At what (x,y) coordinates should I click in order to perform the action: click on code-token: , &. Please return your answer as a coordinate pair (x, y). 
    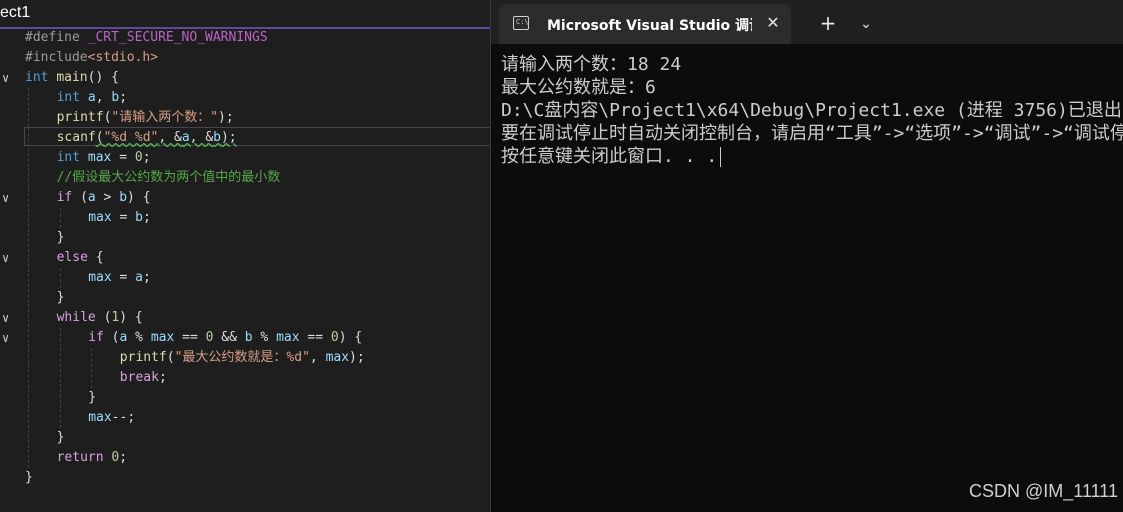
    Looking at the image, I should click on (201, 137).